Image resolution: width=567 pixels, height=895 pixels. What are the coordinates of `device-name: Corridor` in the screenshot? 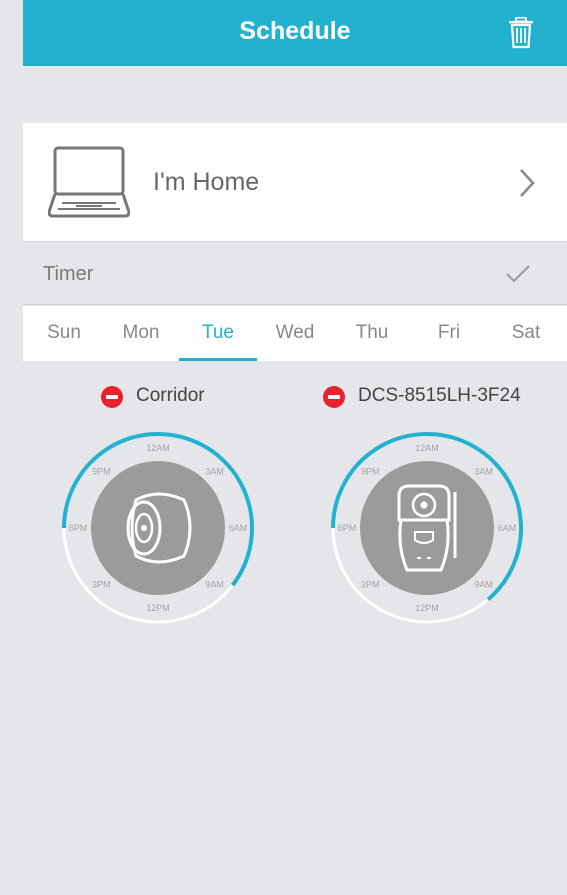 It's located at (170, 395).